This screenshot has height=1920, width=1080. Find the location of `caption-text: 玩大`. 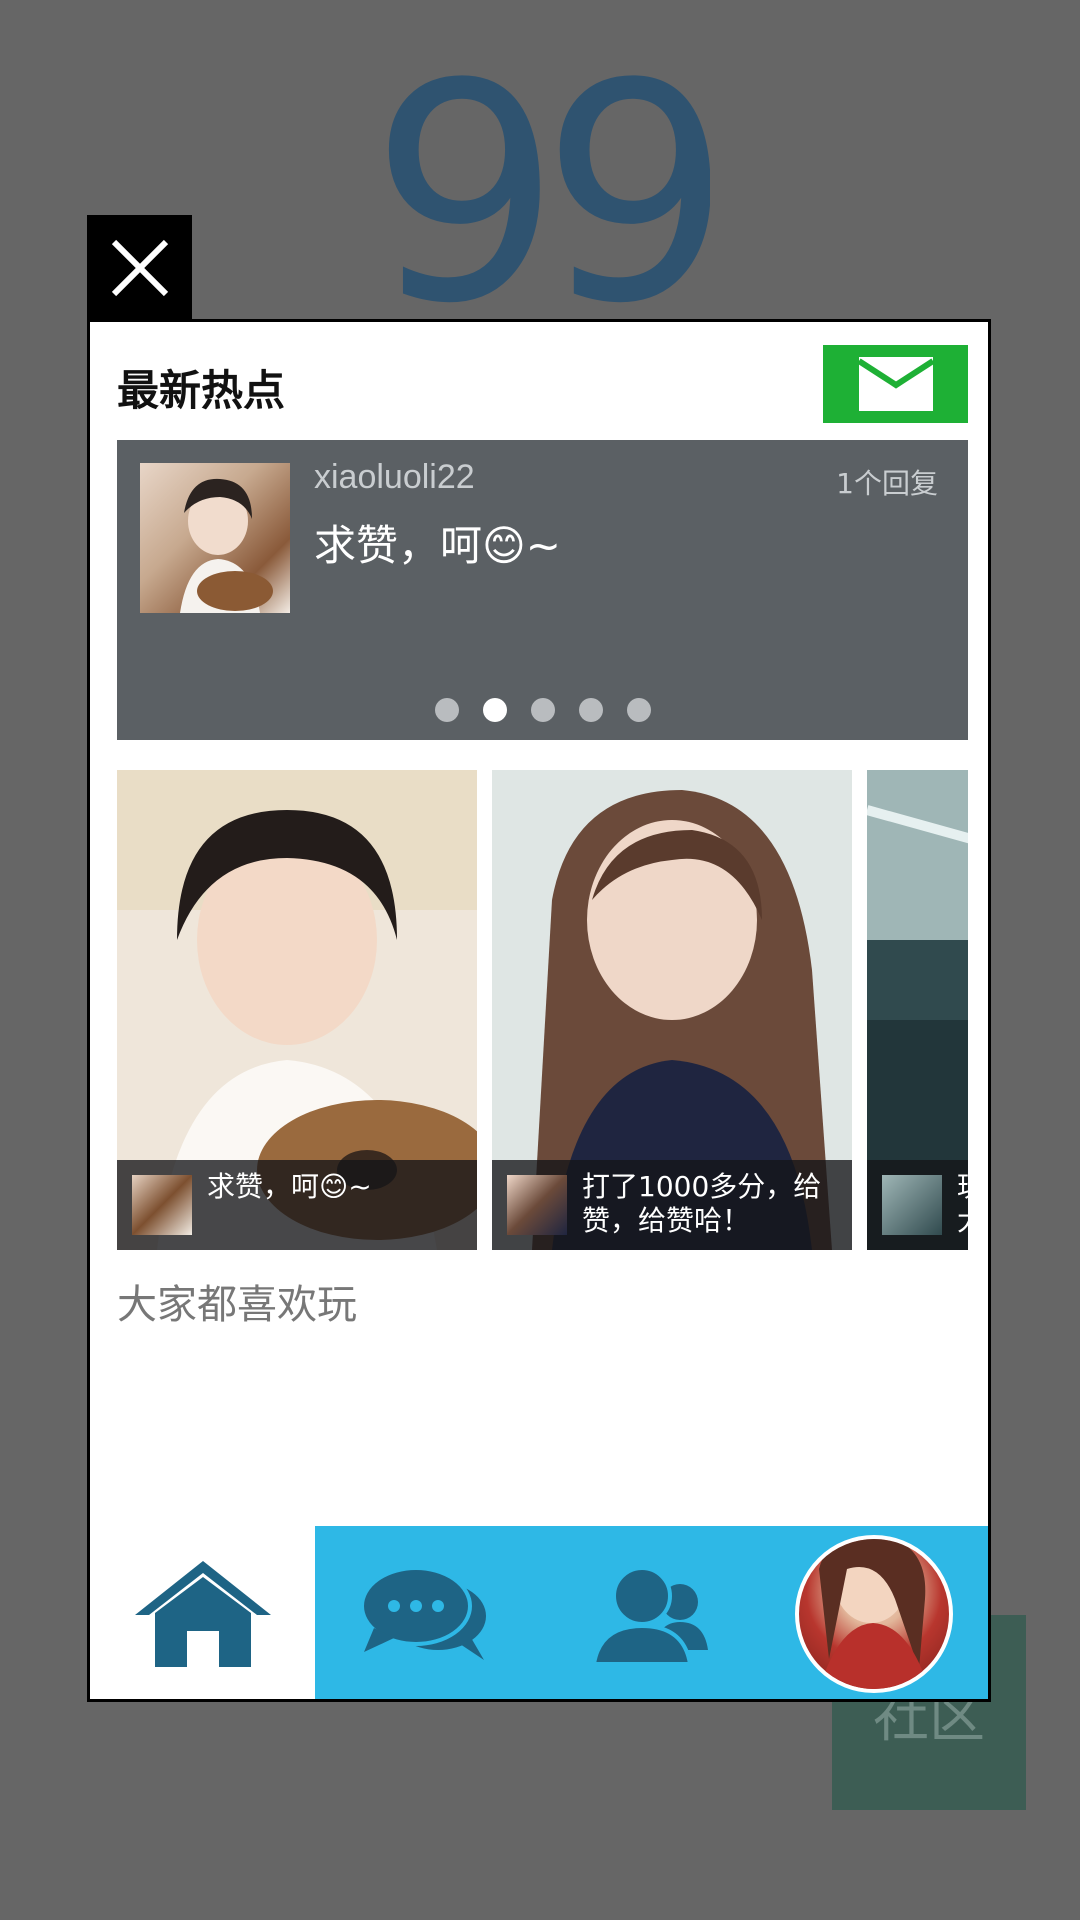

caption-text: 玩大 is located at coordinates (962, 1204).